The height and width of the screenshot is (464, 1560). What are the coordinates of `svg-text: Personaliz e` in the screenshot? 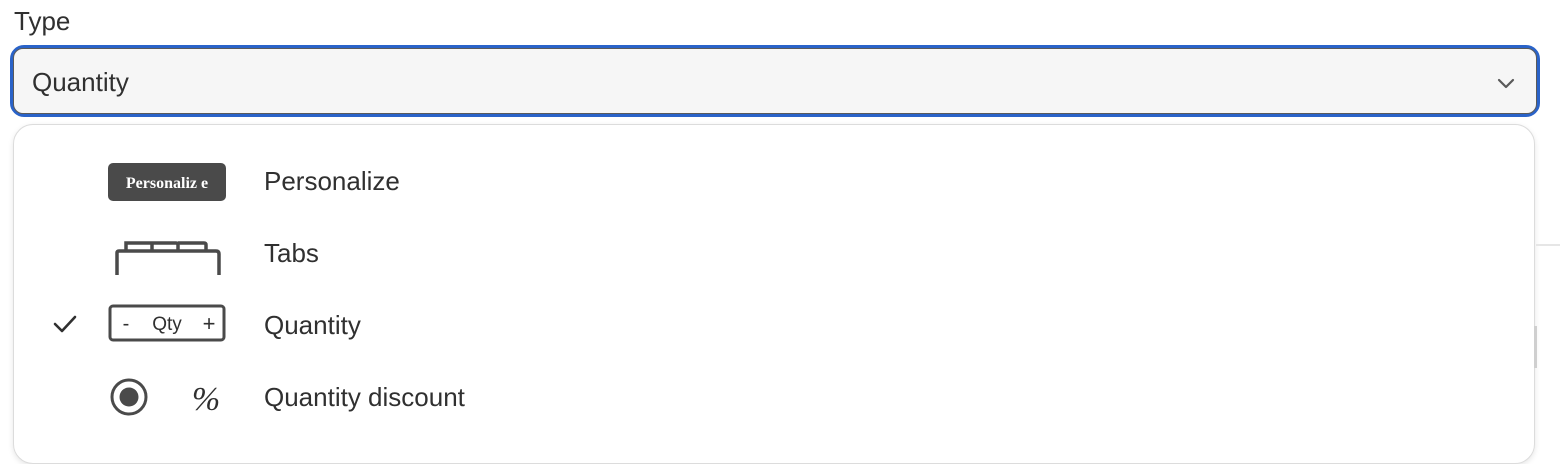 It's located at (167, 183).